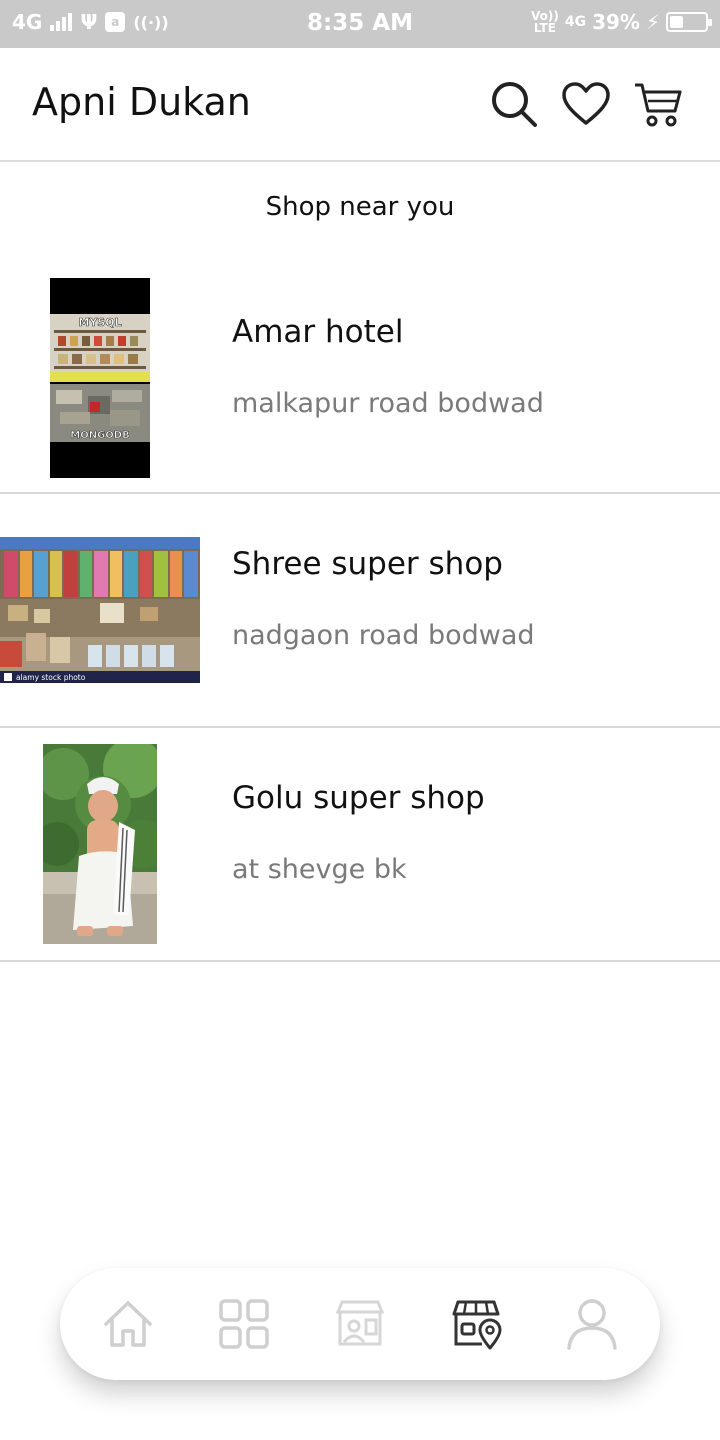 The width and height of the screenshot is (720, 1440). I want to click on home-icon, so click(128, 1324).